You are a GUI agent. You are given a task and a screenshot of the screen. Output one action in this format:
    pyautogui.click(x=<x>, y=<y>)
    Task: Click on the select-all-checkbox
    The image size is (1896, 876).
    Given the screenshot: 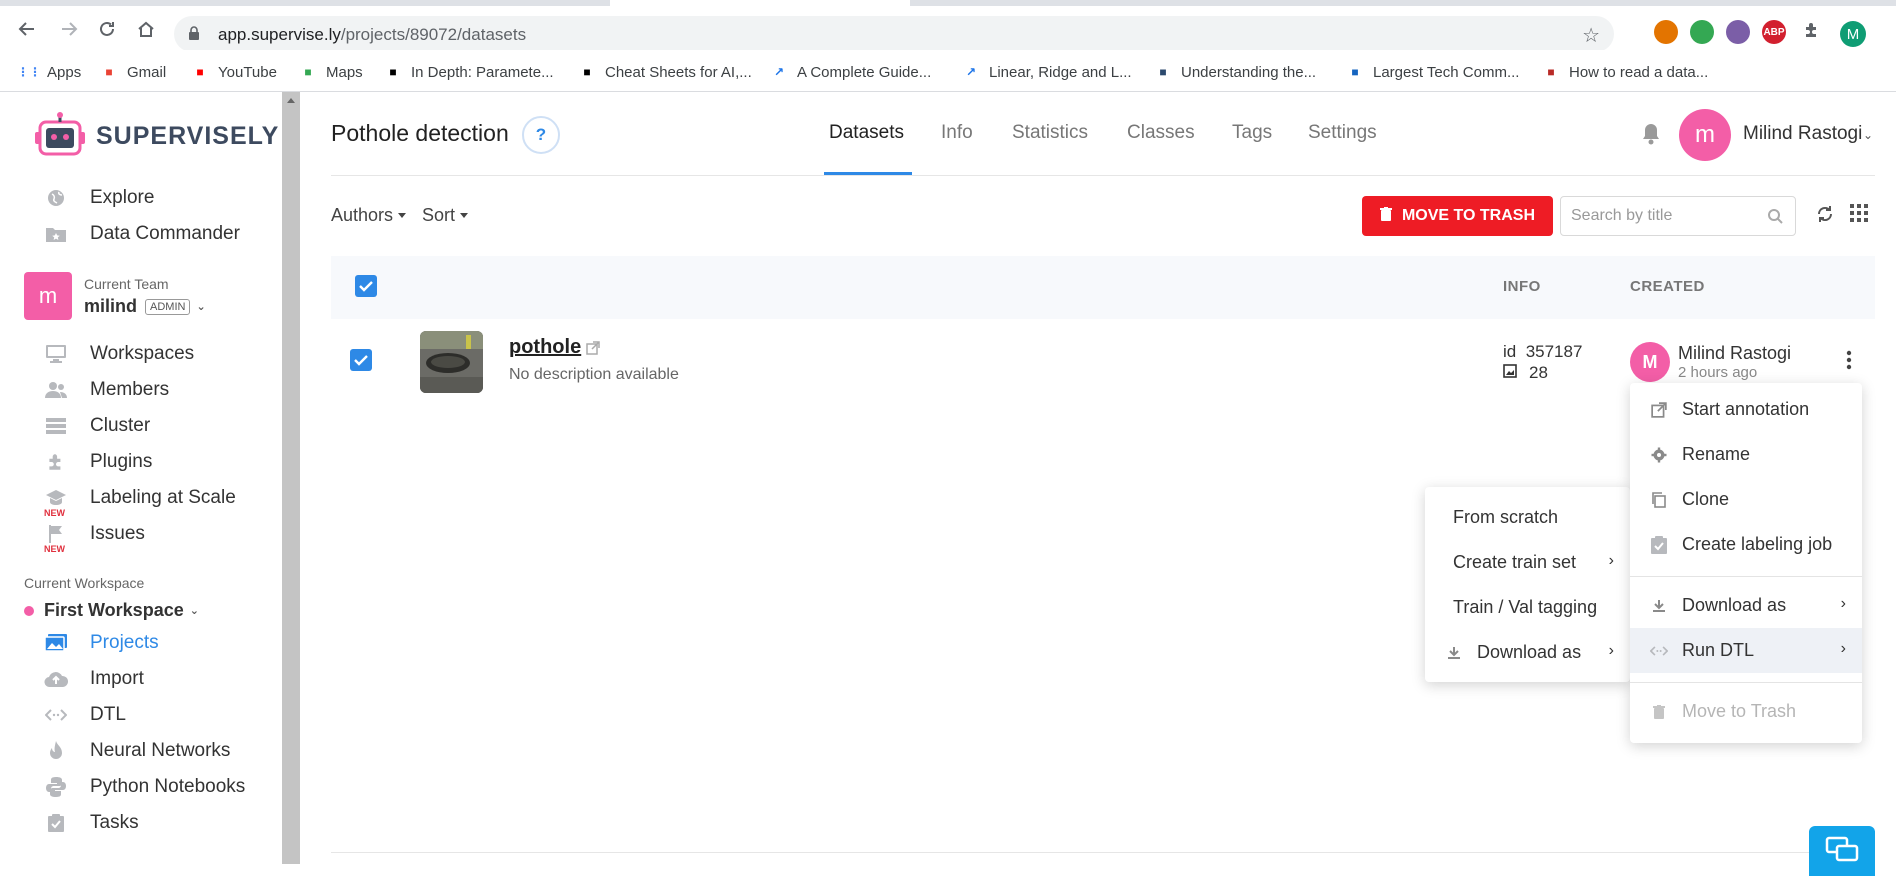 What is the action you would take?
    pyautogui.click(x=366, y=286)
    